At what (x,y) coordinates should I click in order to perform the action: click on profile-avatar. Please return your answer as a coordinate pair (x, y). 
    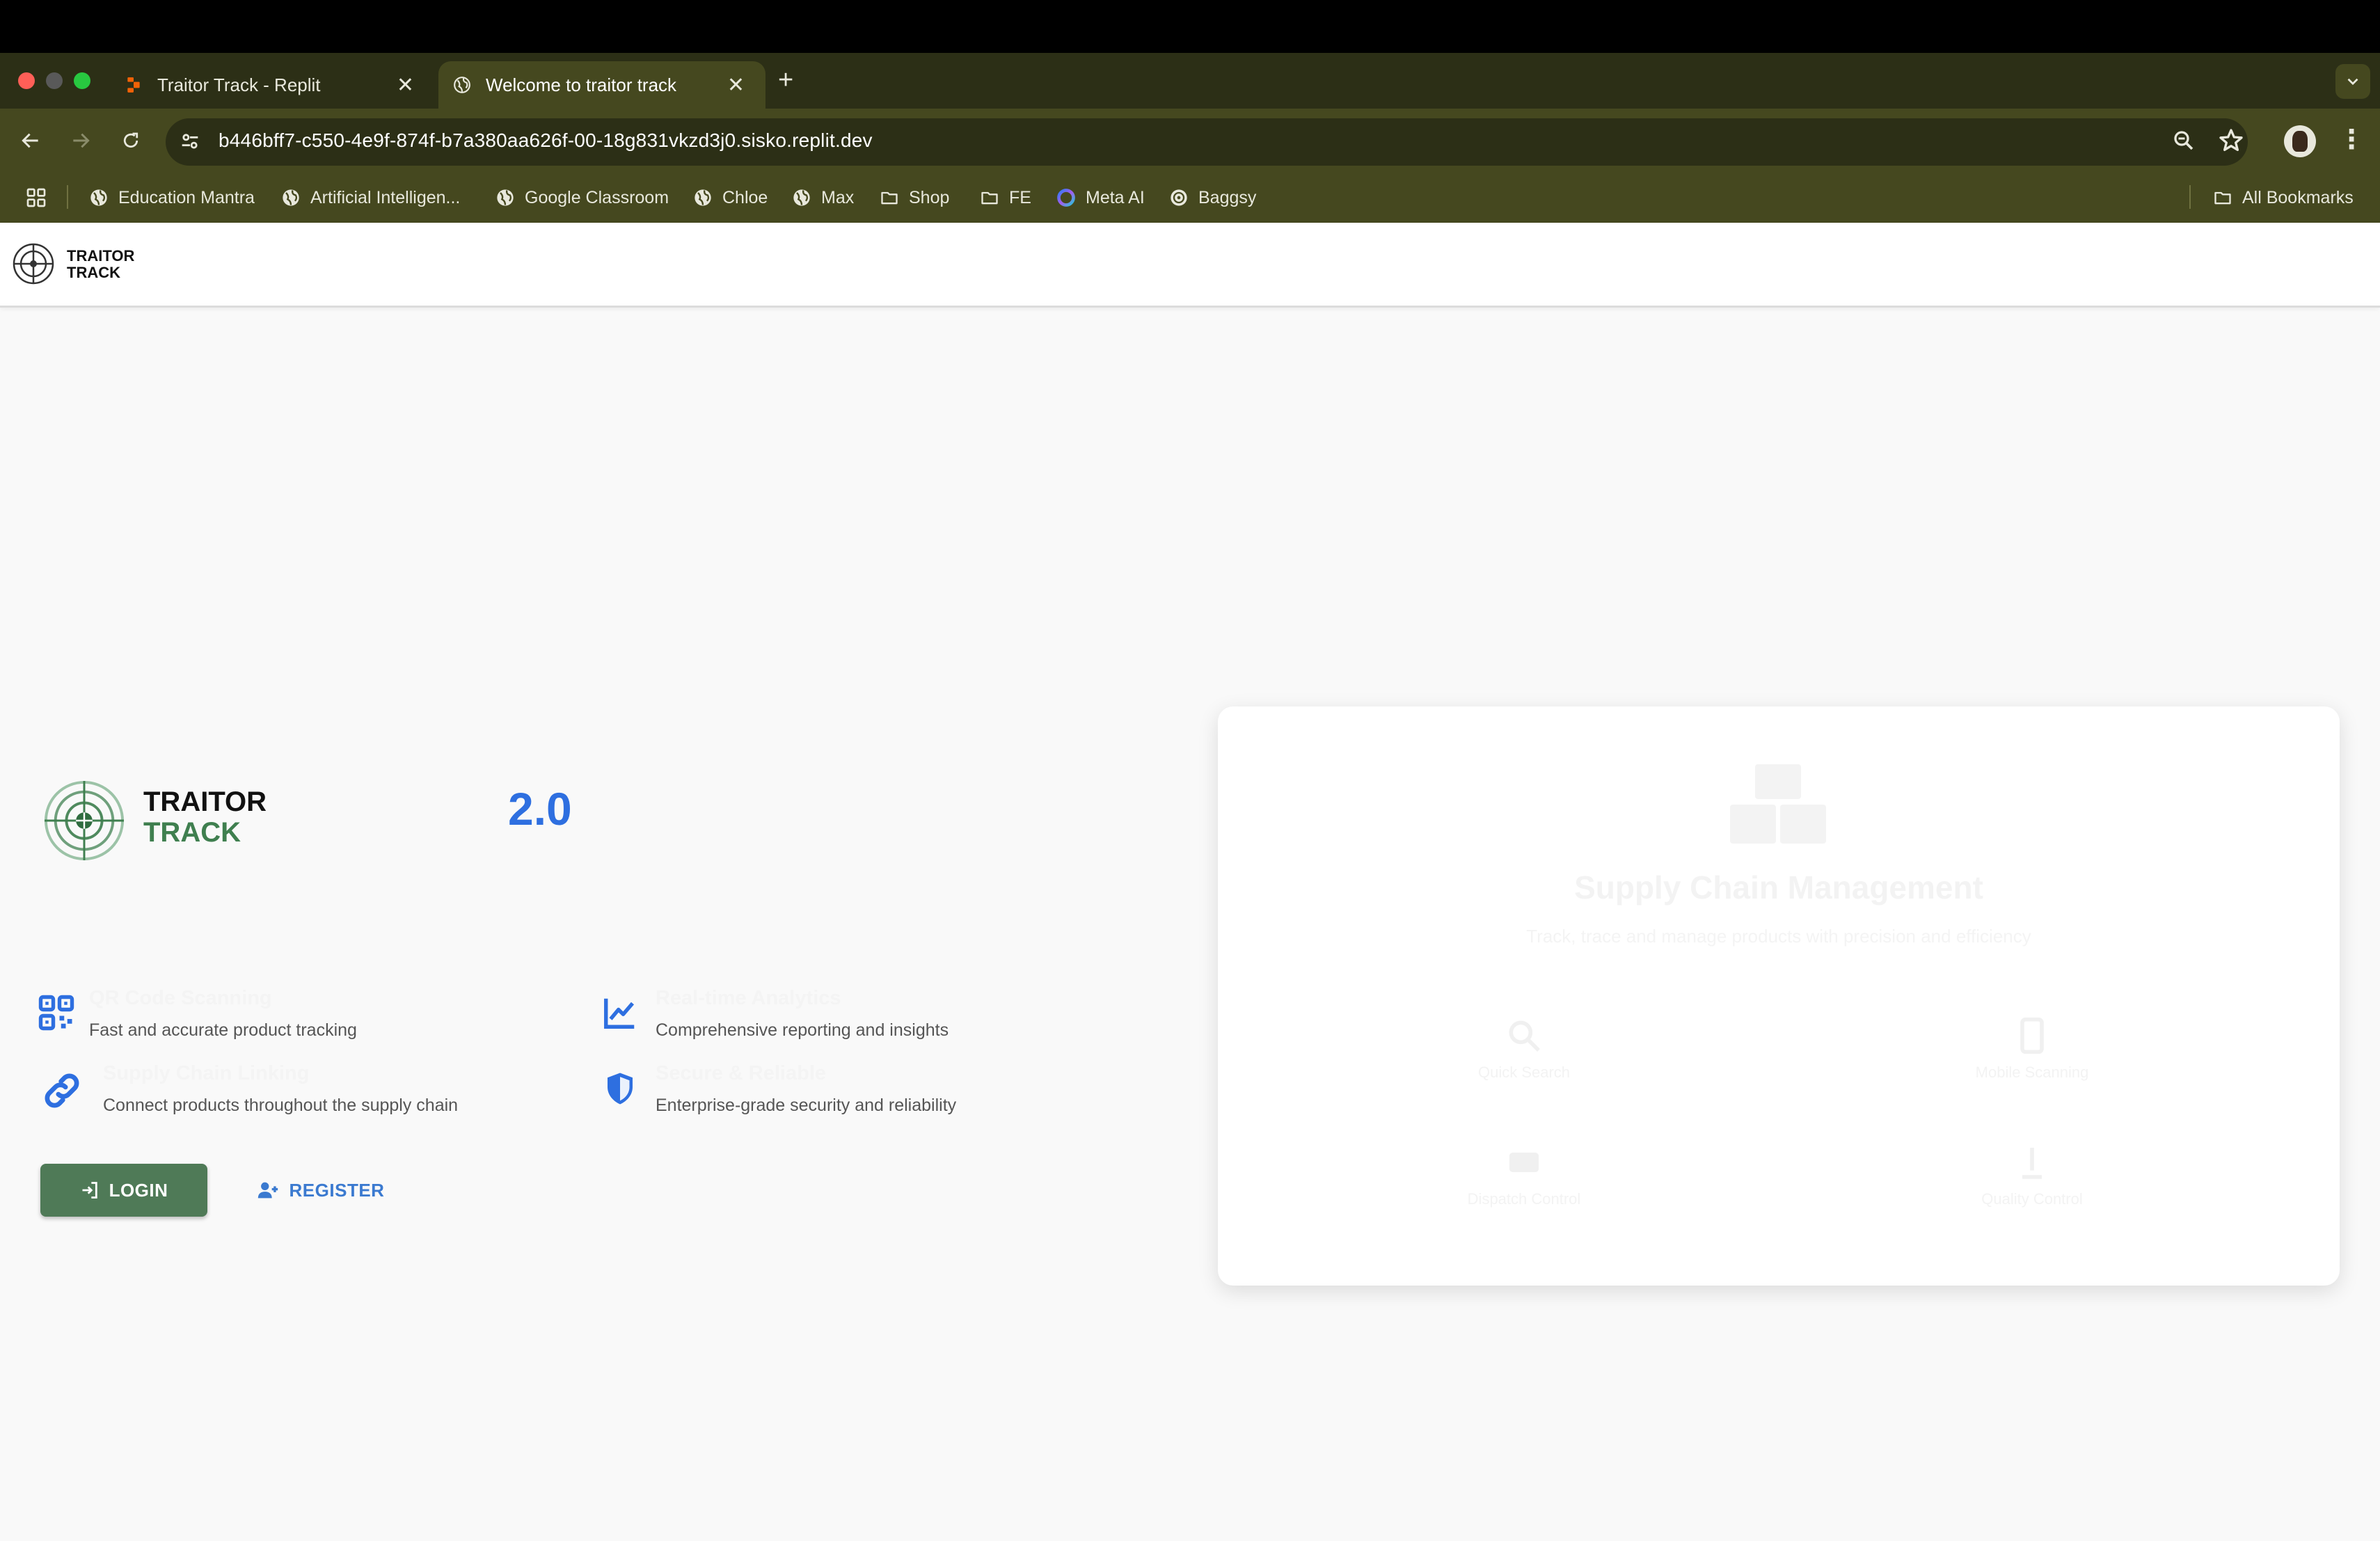
    Looking at the image, I should click on (2300, 141).